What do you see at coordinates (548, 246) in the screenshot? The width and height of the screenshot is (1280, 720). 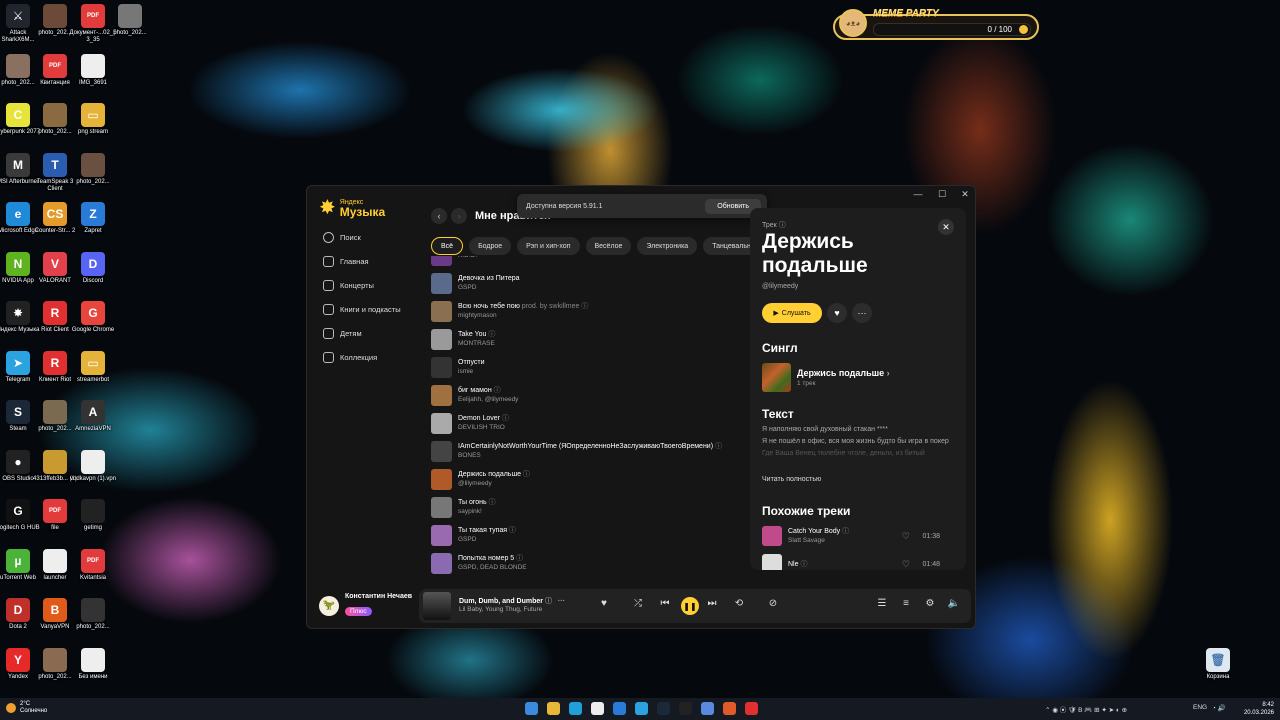 I see `filter-chip: Рэп и хип-хоп` at bounding box center [548, 246].